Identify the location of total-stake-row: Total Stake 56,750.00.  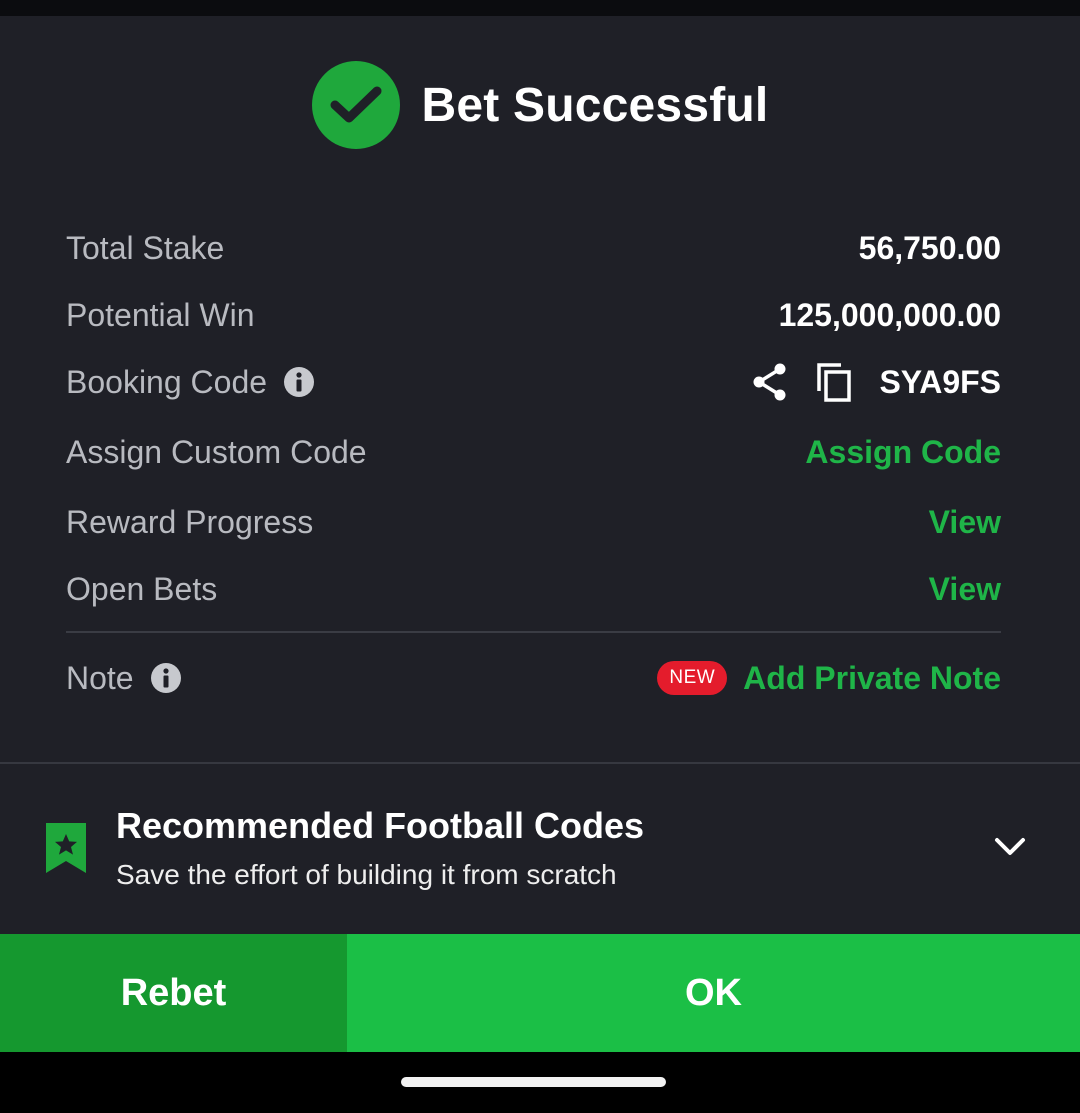
(533, 248).